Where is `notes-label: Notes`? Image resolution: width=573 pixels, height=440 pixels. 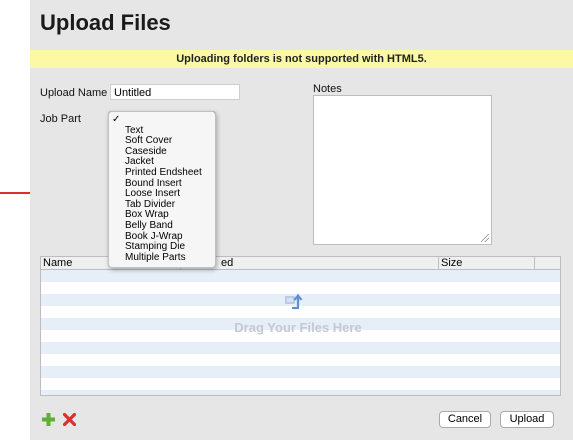
notes-label: Notes is located at coordinates (327, 89).